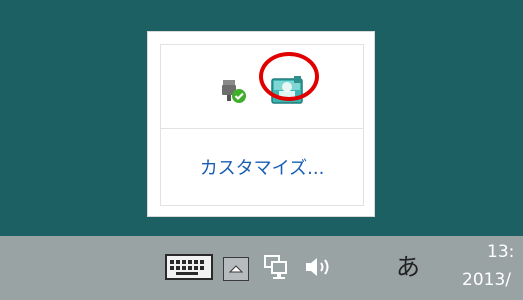 Image resolution: width=523 pixels, height=300 pixels. I want to click on usb-device-icon, so click(234, 91).